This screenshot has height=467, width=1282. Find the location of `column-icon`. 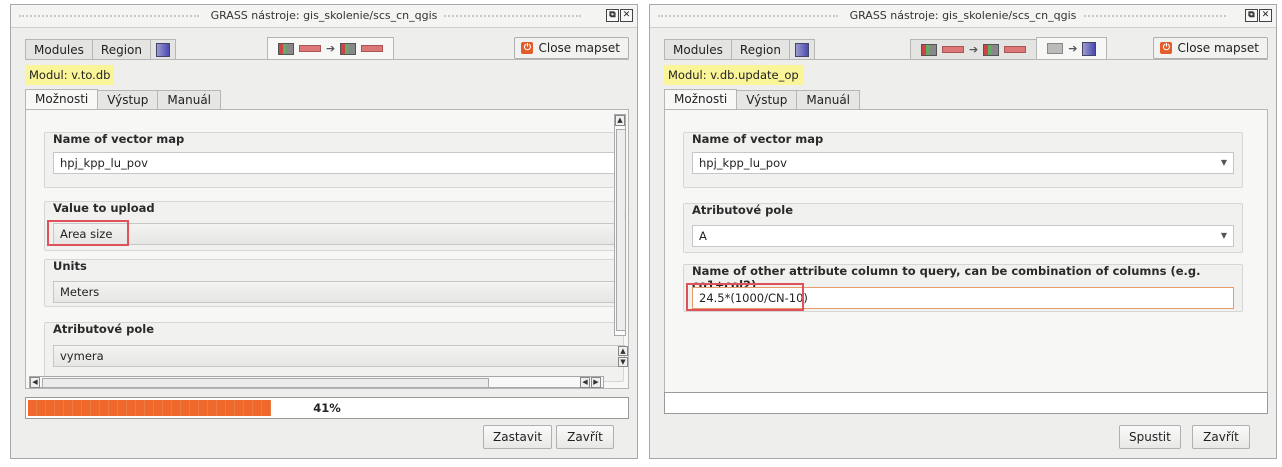

column-icon is located at coordinates (1089, 48).